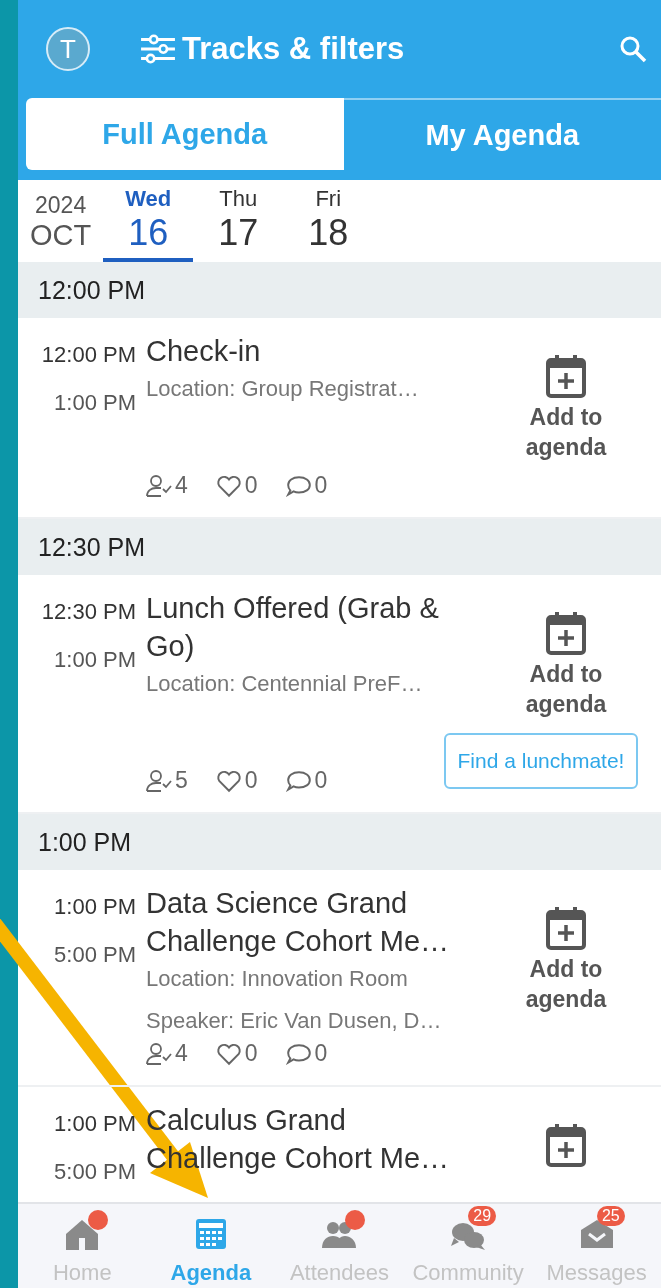  I want to click on start-time: 12:30 PM, so click(88, 612).